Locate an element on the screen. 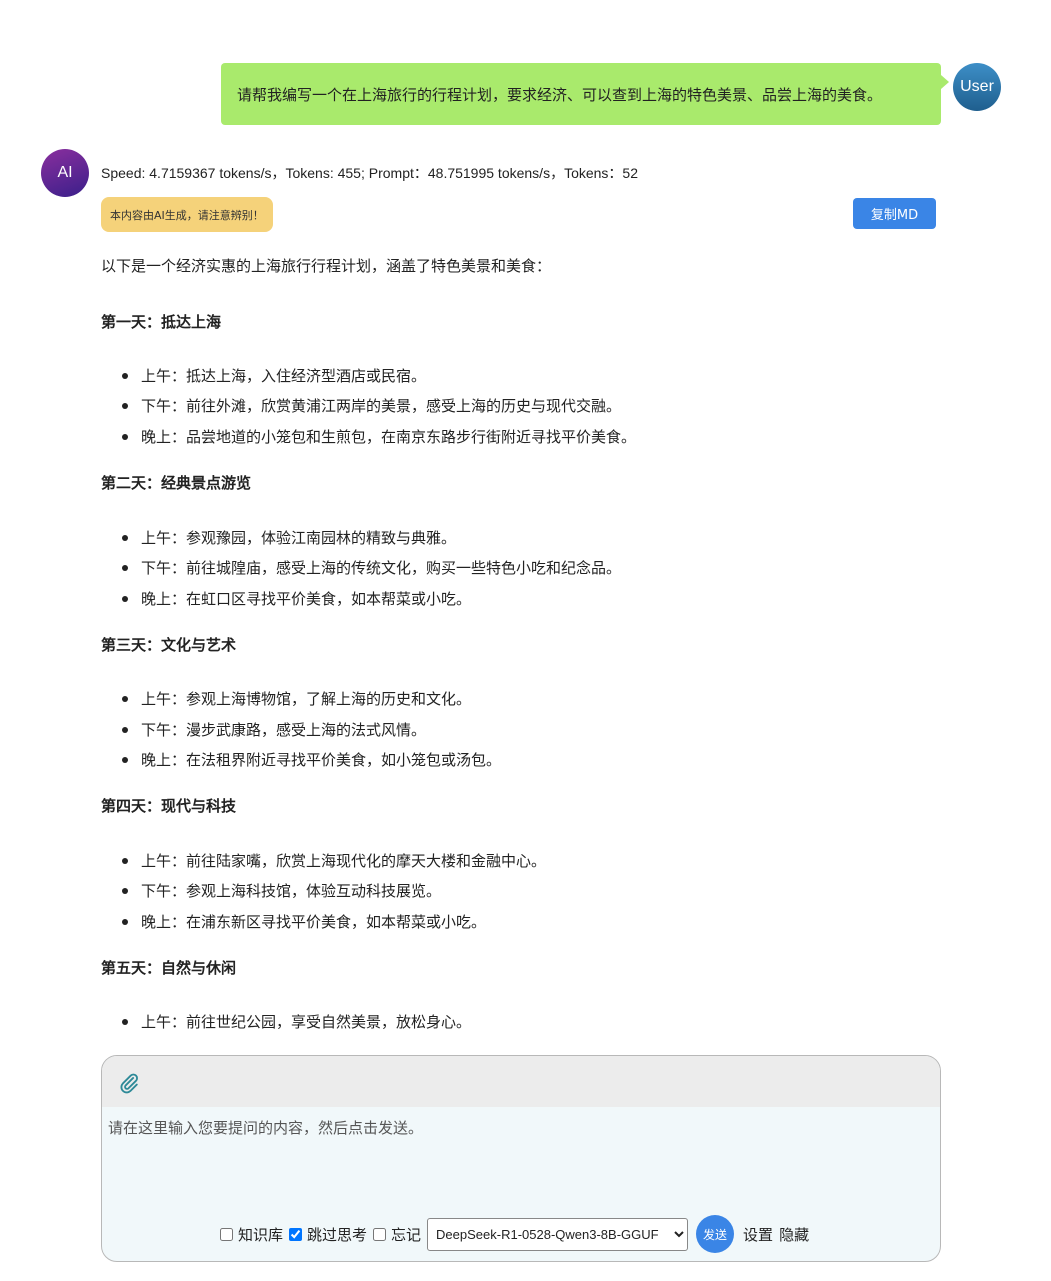 This screenshot has width=1051, height=1281. skip-think-toggle: 跳过思考 is located at coordinates (328, 1234).